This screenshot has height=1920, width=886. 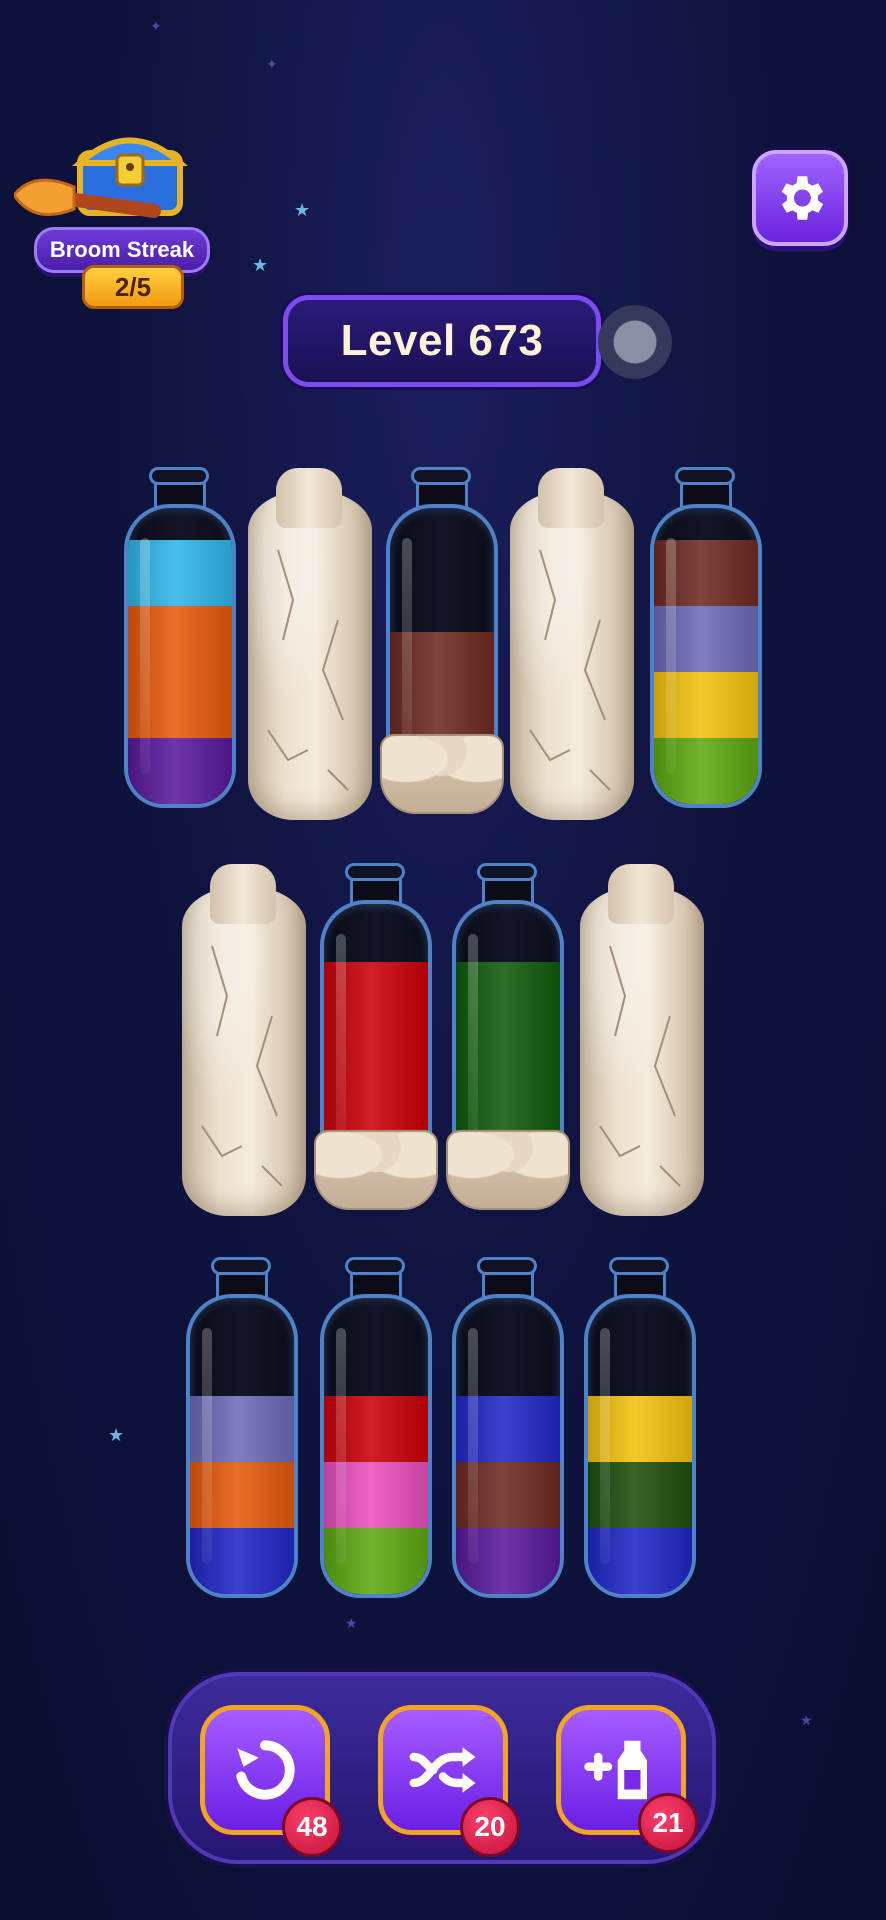 What do you see at coordinates (668, 1823) in the screenshot?
I see `add-tube-count-badge: 21` at bounding box center [668, 1823].